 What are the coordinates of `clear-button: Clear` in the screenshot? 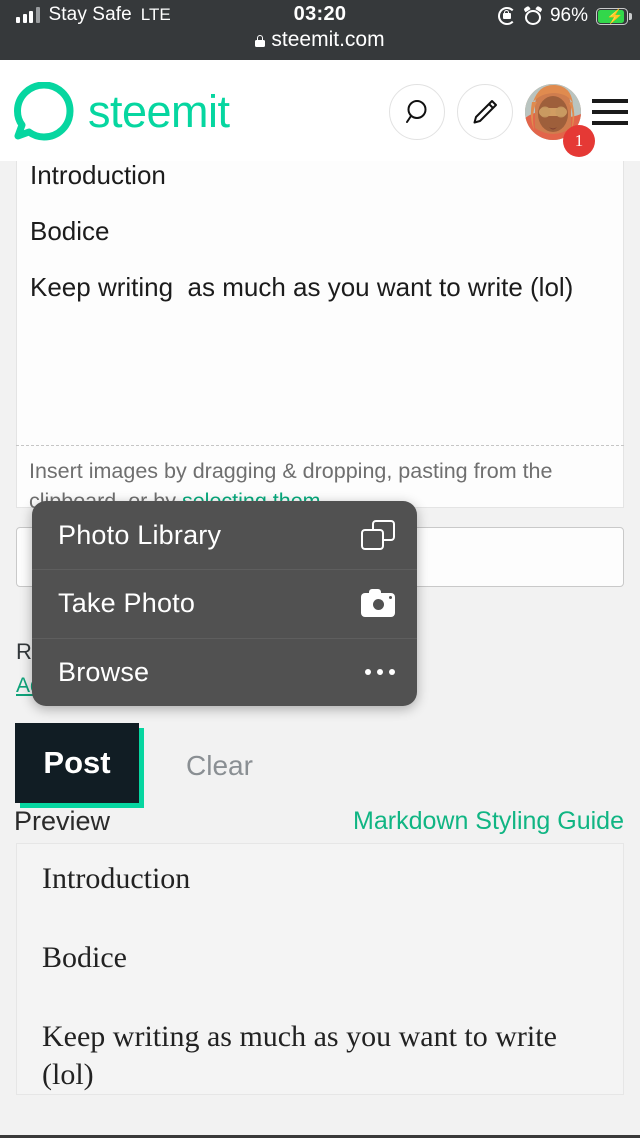 It's located at (219, 766).